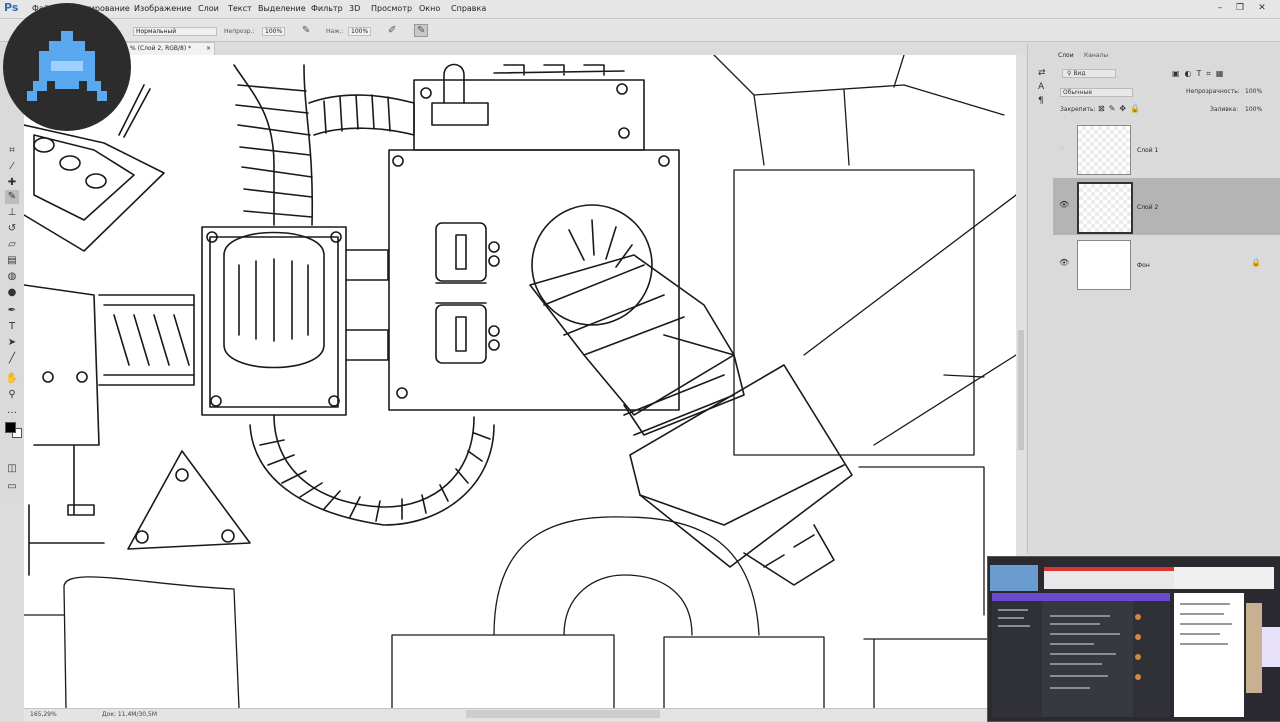  Describe the element at coordinates (12, 261) in the screenshot. I see `gradient-icon: ▤` at that location.